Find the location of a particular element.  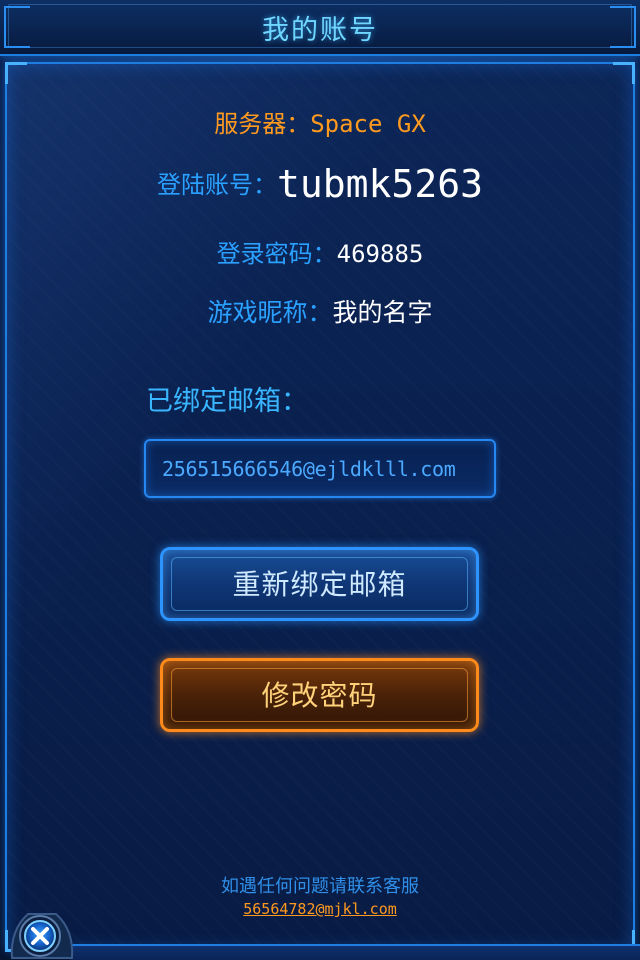

nickname-row: 游戏昵称：我的名字 is located at coordinates (320, 311).